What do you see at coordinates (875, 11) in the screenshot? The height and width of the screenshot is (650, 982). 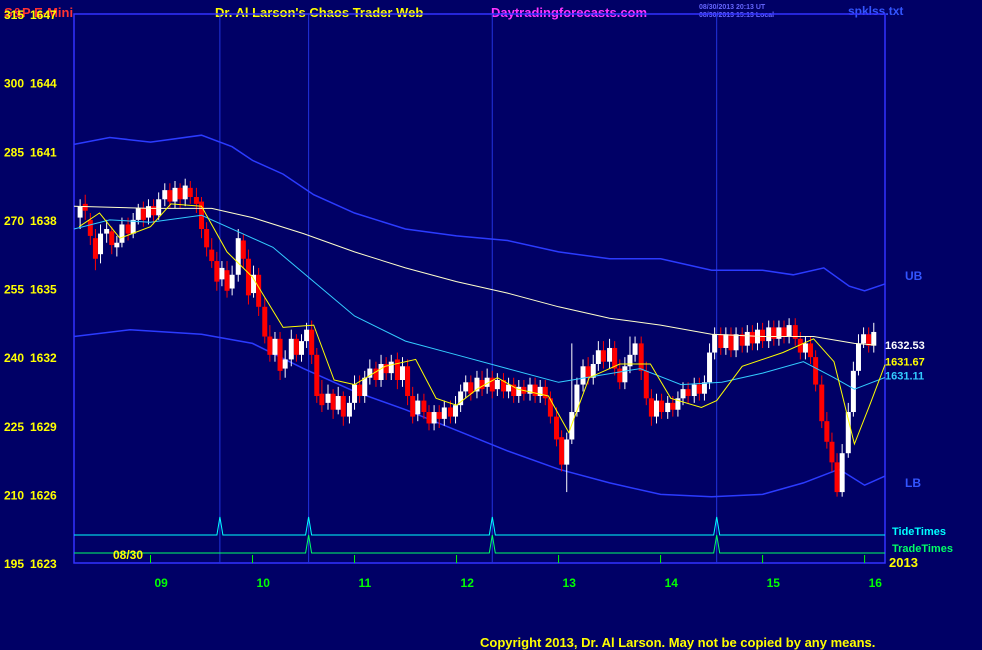 I see `data-filename: spklss.txt` at bounding box center [875, 11].